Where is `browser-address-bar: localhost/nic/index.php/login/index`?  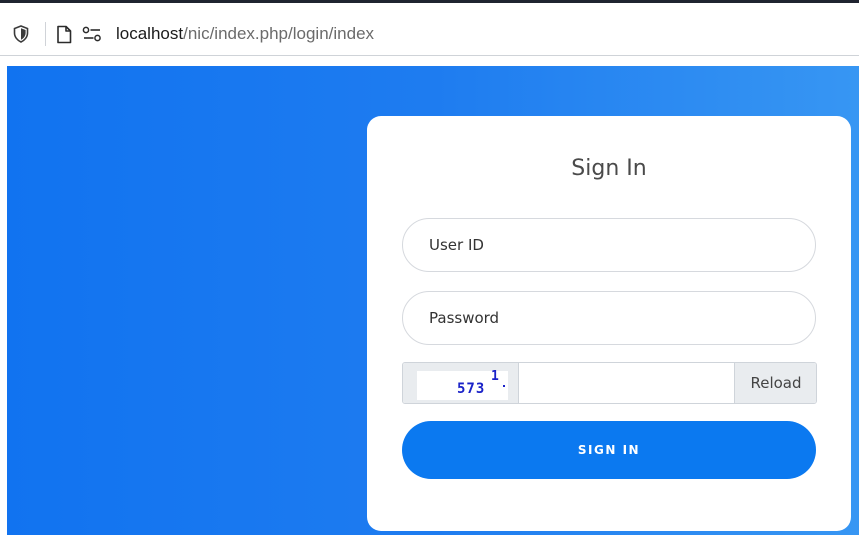 browser-address-bar: localhost/nic/index.php/login/index is located at coordinates (429, 34).